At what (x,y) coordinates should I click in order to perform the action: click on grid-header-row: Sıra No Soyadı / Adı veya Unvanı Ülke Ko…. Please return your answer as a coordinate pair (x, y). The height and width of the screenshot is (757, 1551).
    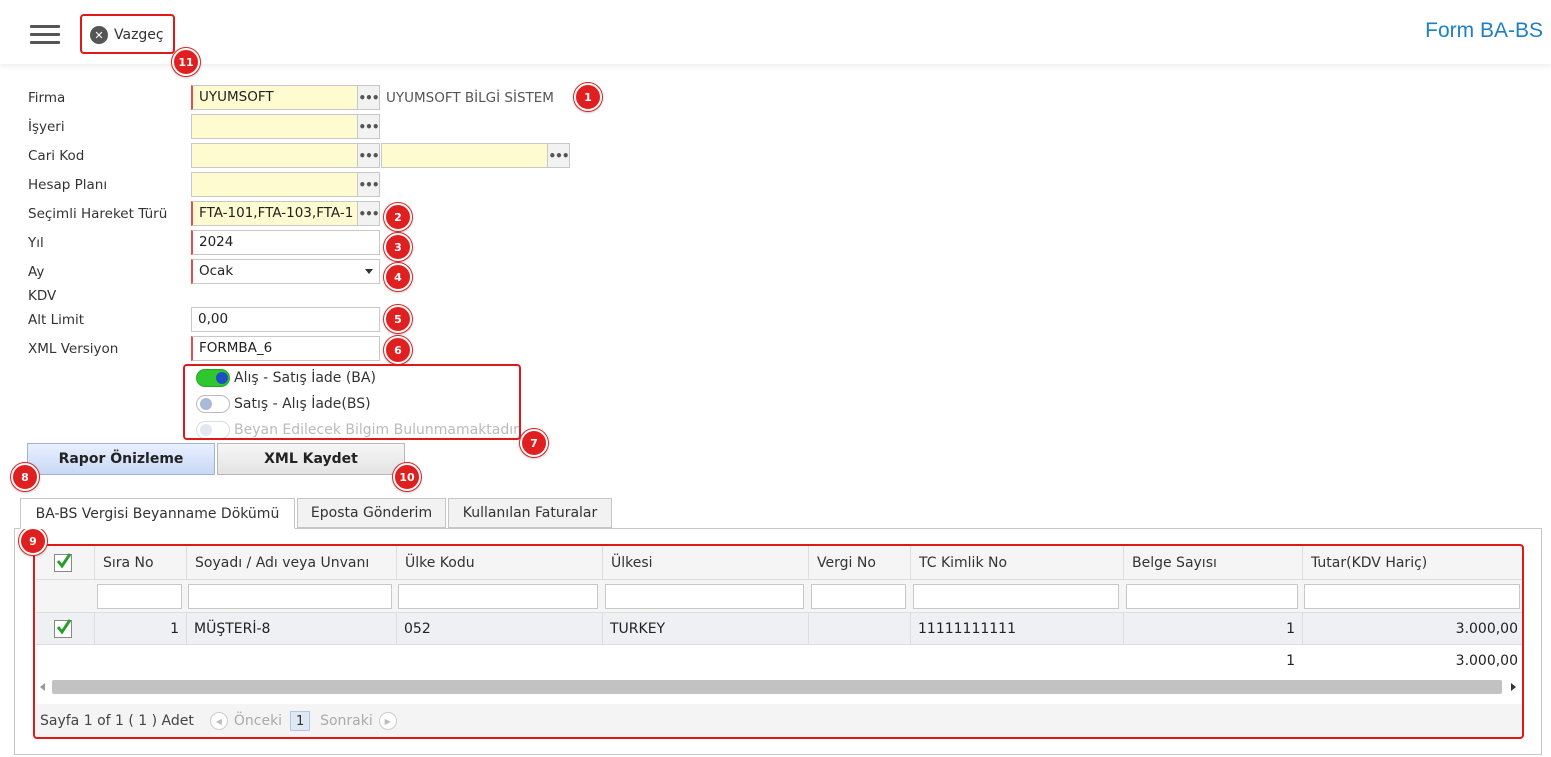
    Looking at the image, I should click on (779, 563).